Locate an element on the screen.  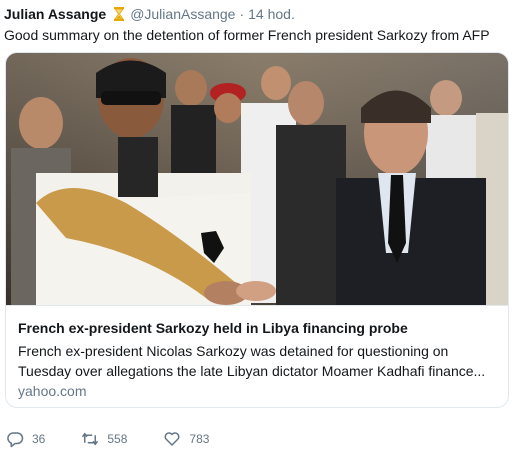
reply-count: 36 is located at coordinates (39, 439).